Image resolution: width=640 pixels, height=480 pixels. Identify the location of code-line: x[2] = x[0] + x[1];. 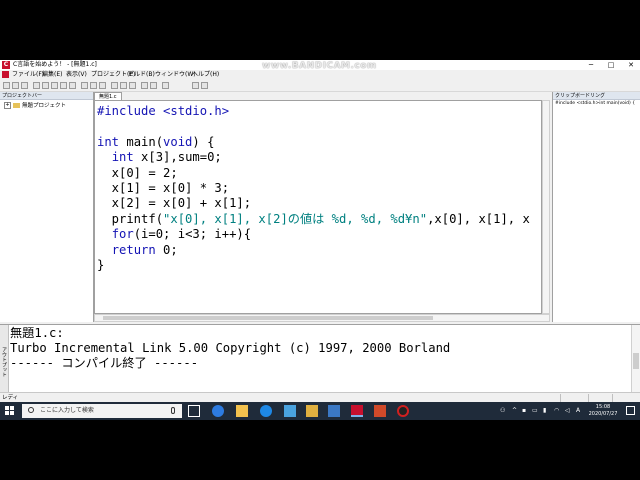
(174, 203).